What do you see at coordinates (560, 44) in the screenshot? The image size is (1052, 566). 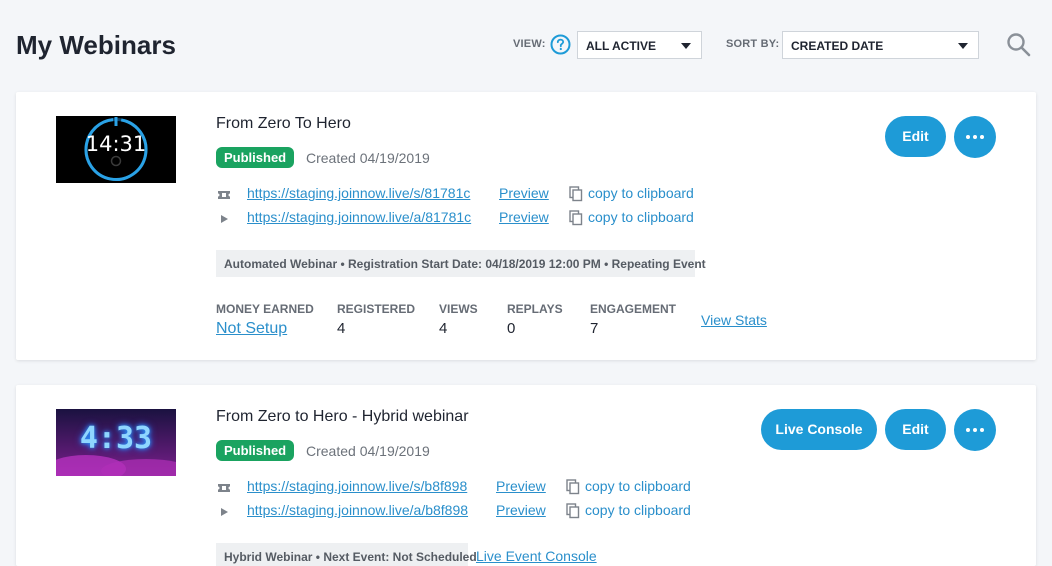 I see `help-icon` at bounding box center [560, 44].